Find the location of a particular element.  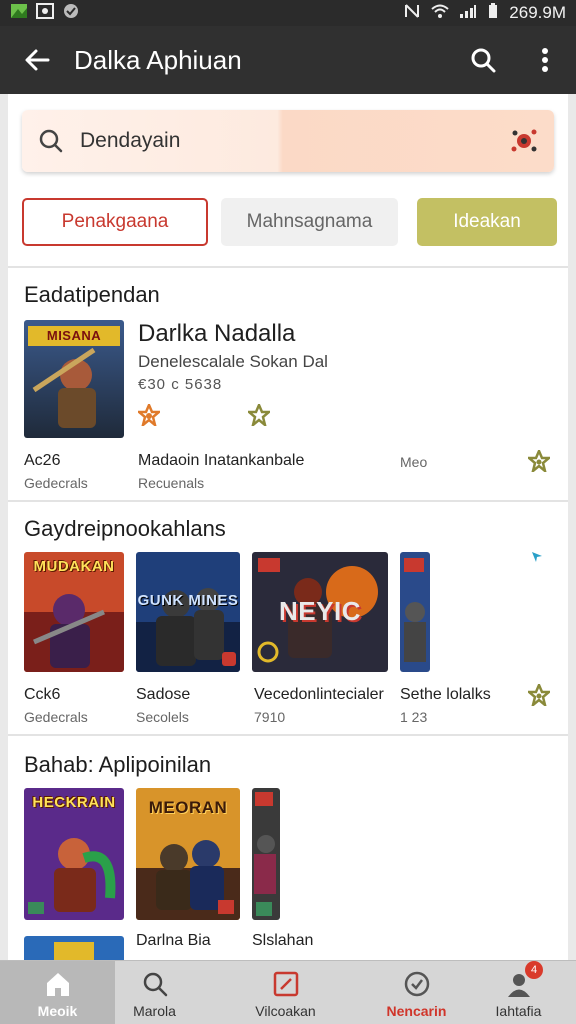

featured-title: Darlka Nadalla is located at coordinates (217, 333).